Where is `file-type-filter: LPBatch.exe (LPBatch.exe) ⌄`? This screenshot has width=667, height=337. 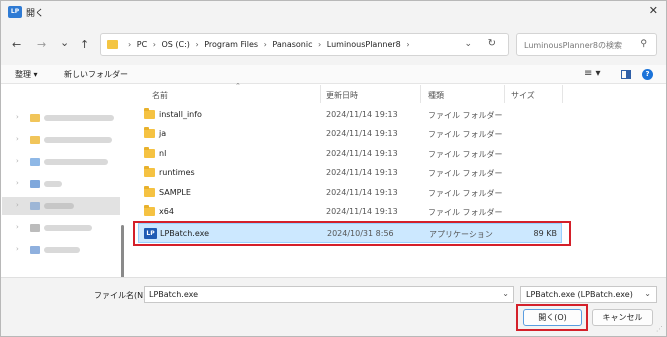
file-type-filter: LPBatch.exe (LPBatch.exe) ⌄ is located at coordinates (588, 294).